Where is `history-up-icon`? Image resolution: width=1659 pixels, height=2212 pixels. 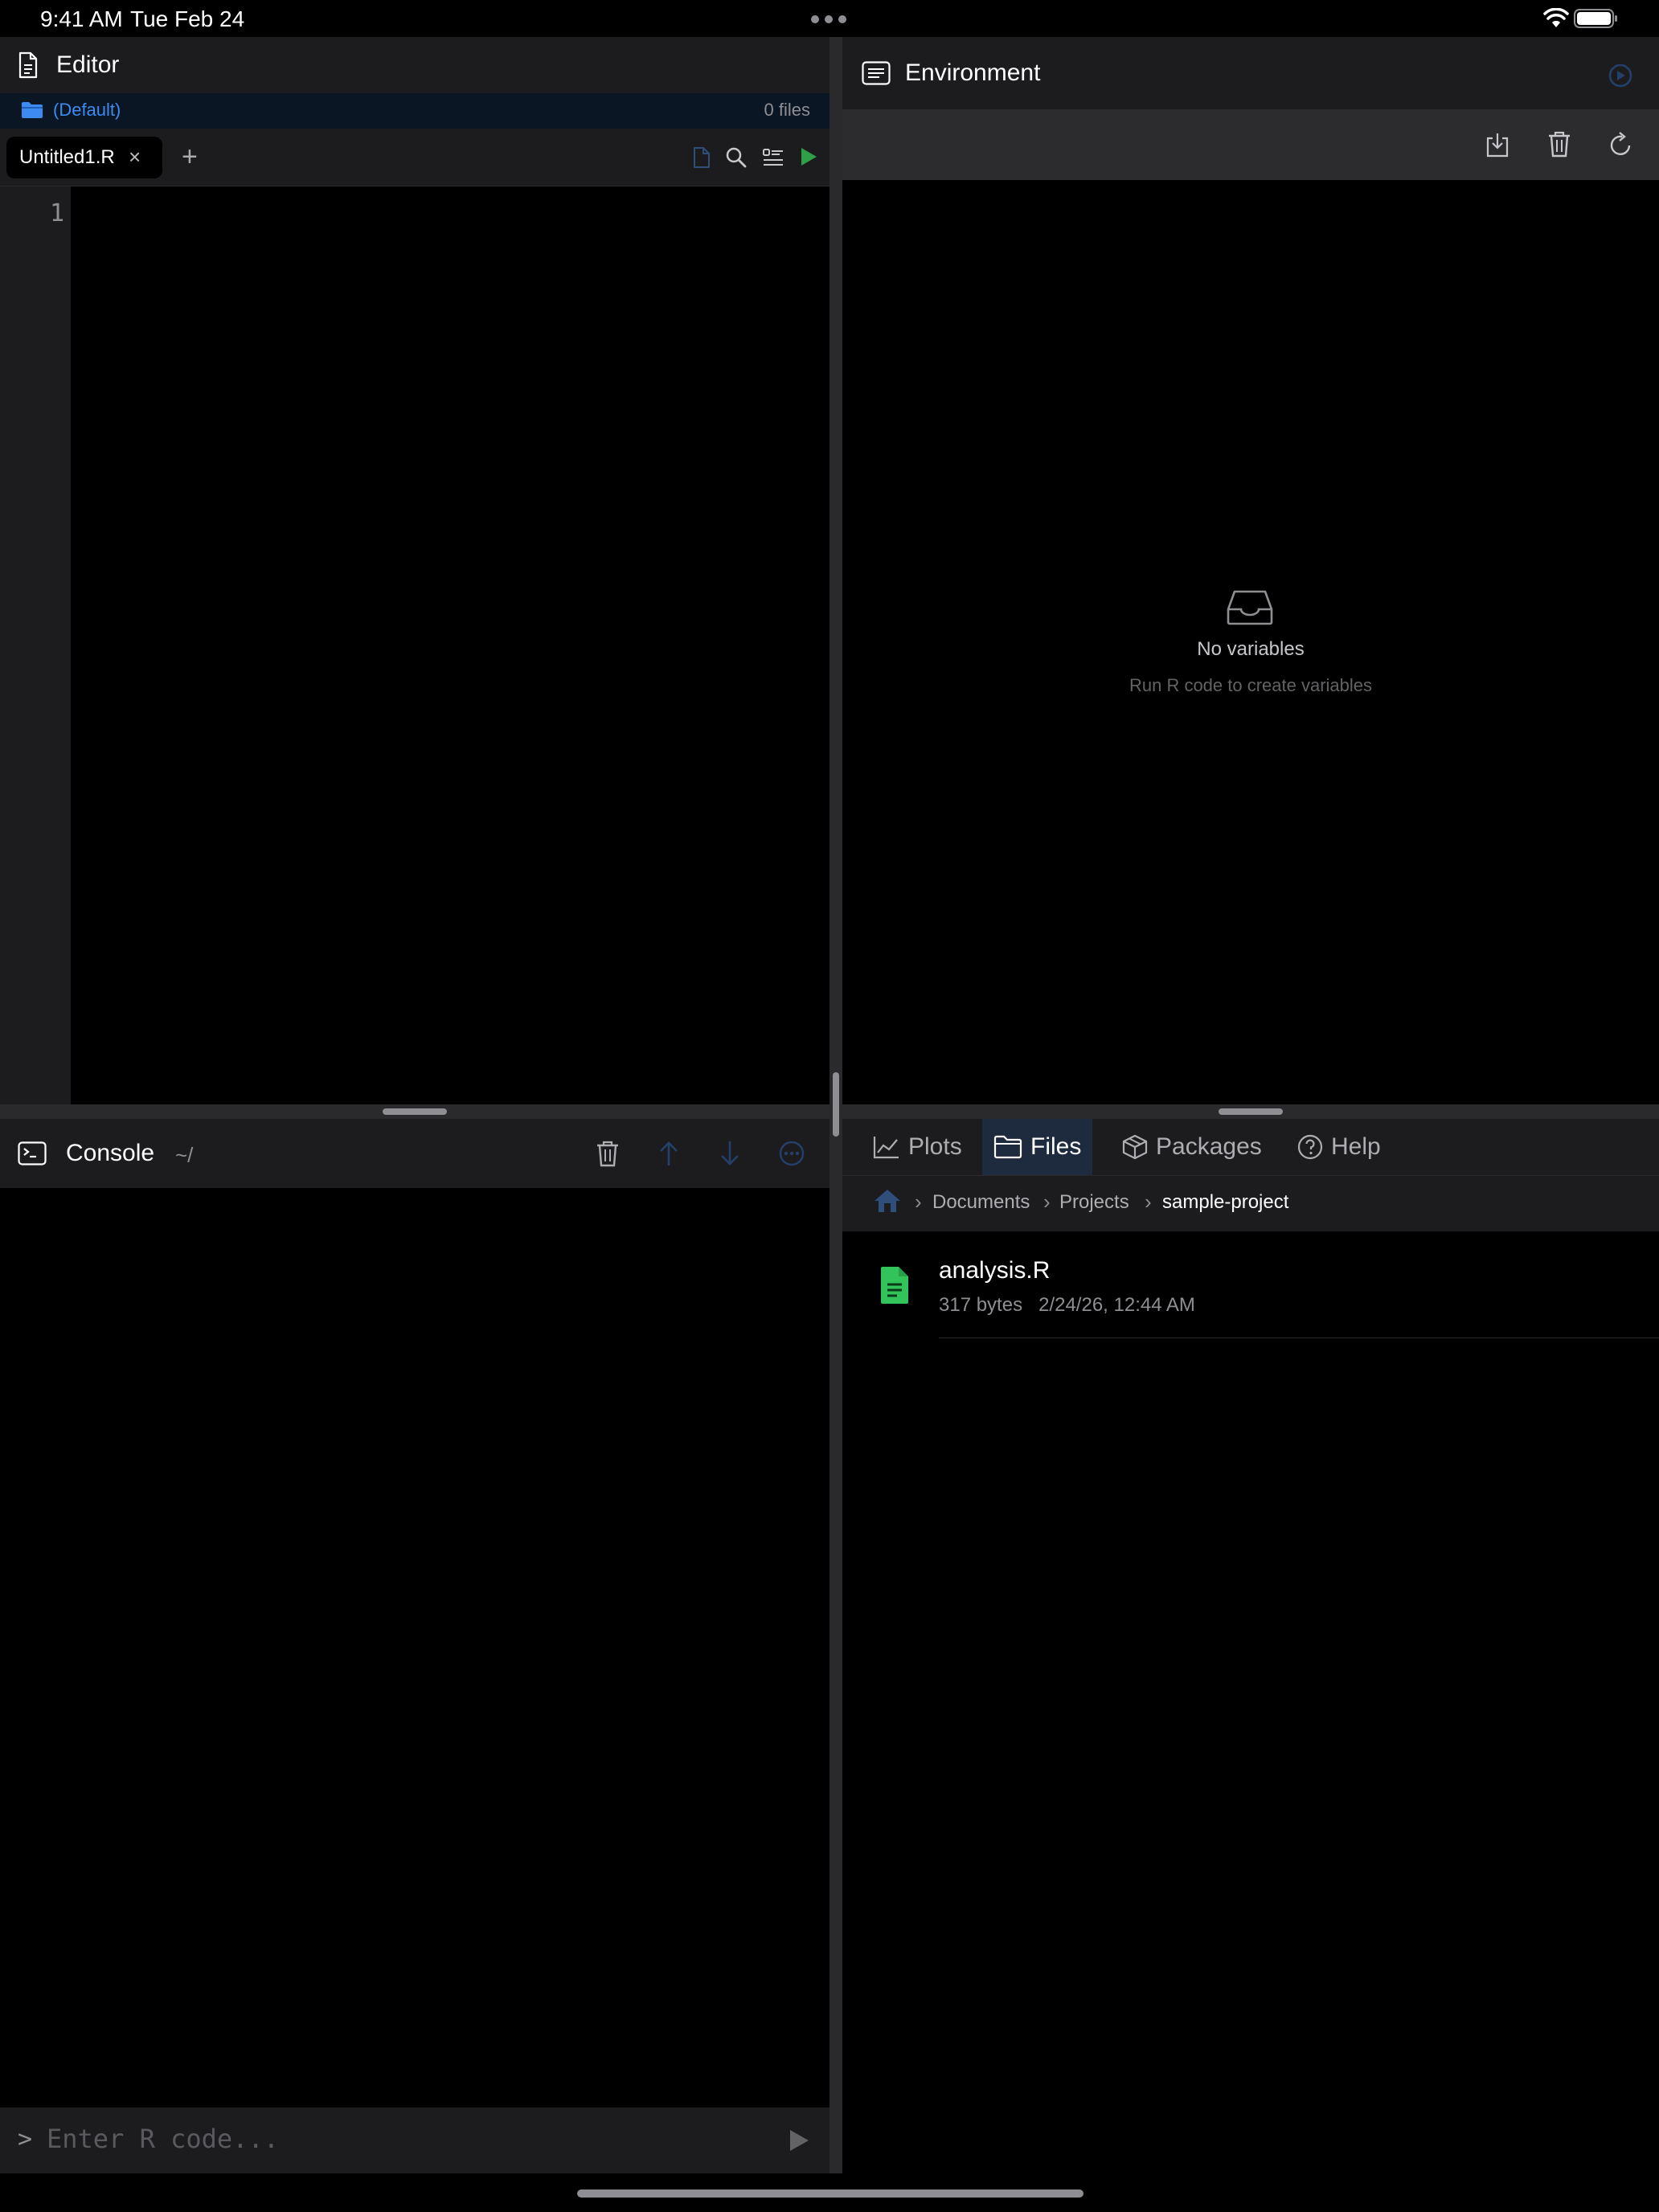 history-up-icon is located at coordinates (668, 1153).